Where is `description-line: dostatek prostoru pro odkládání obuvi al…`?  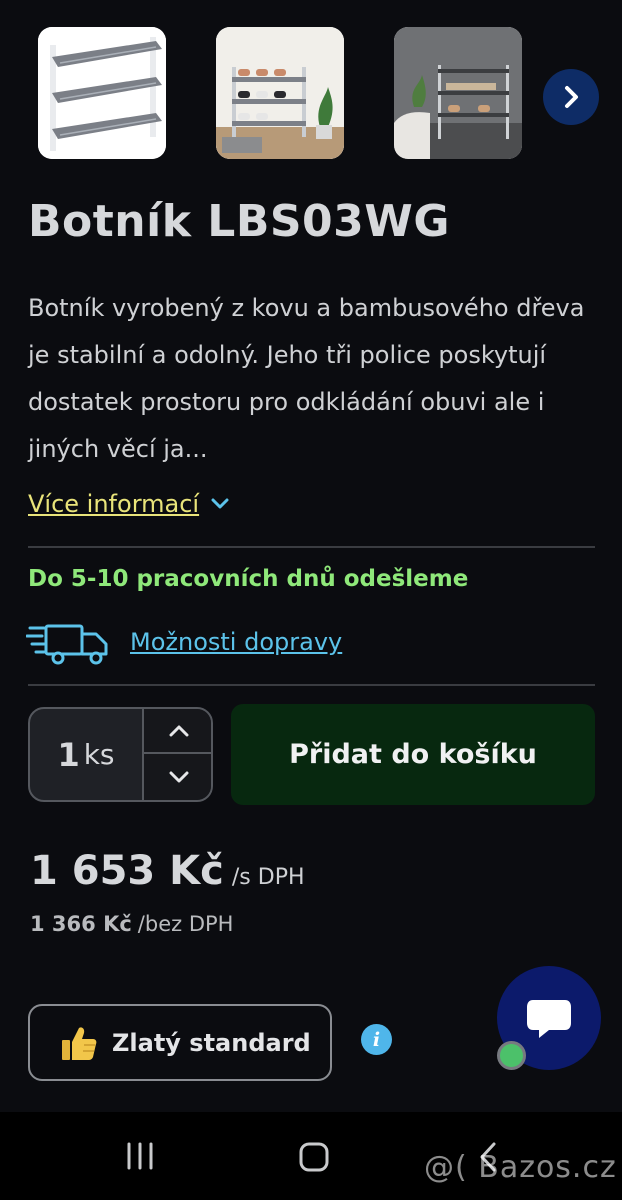
description-line: dostatek prostoru pro odkládání obuvi al… is located at coordinates (286, 402).